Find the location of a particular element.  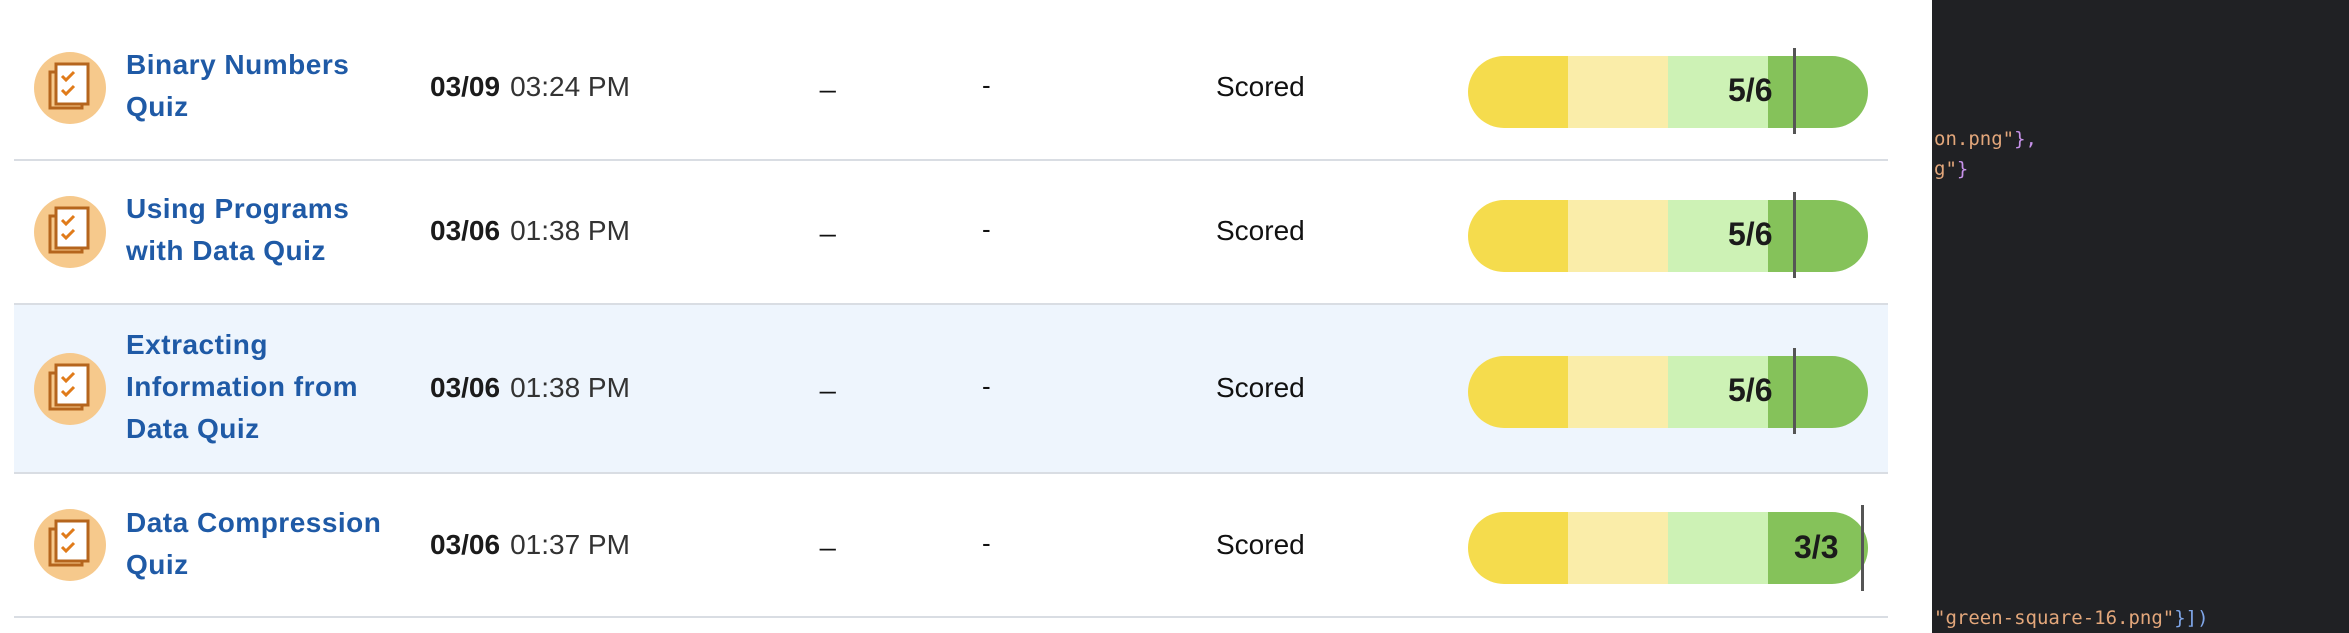

code-line: on.png"}, is located at coordinates (1985, 139).